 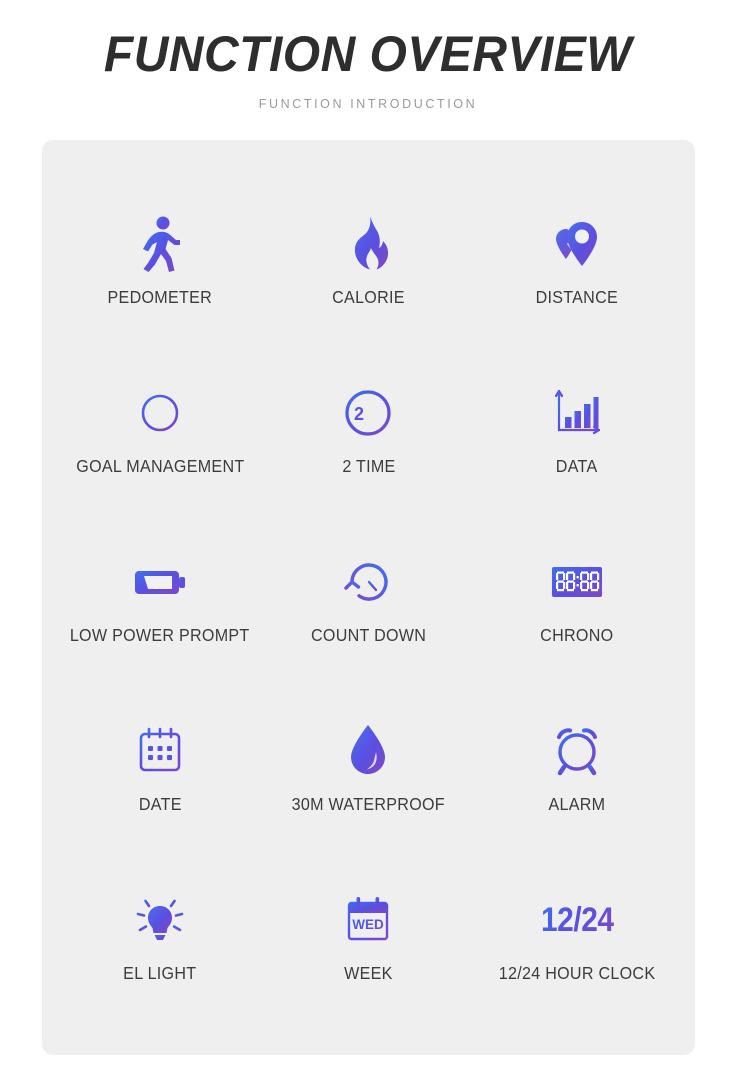 I want to click on feature-el-light: EL LIGHT, so click(x=160, y=936).